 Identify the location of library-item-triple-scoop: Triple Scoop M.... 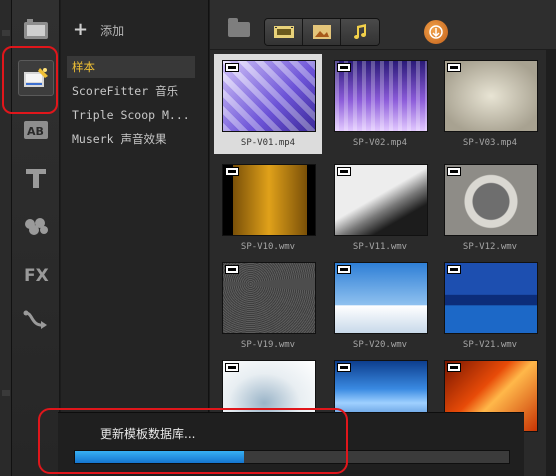
(137, 115).